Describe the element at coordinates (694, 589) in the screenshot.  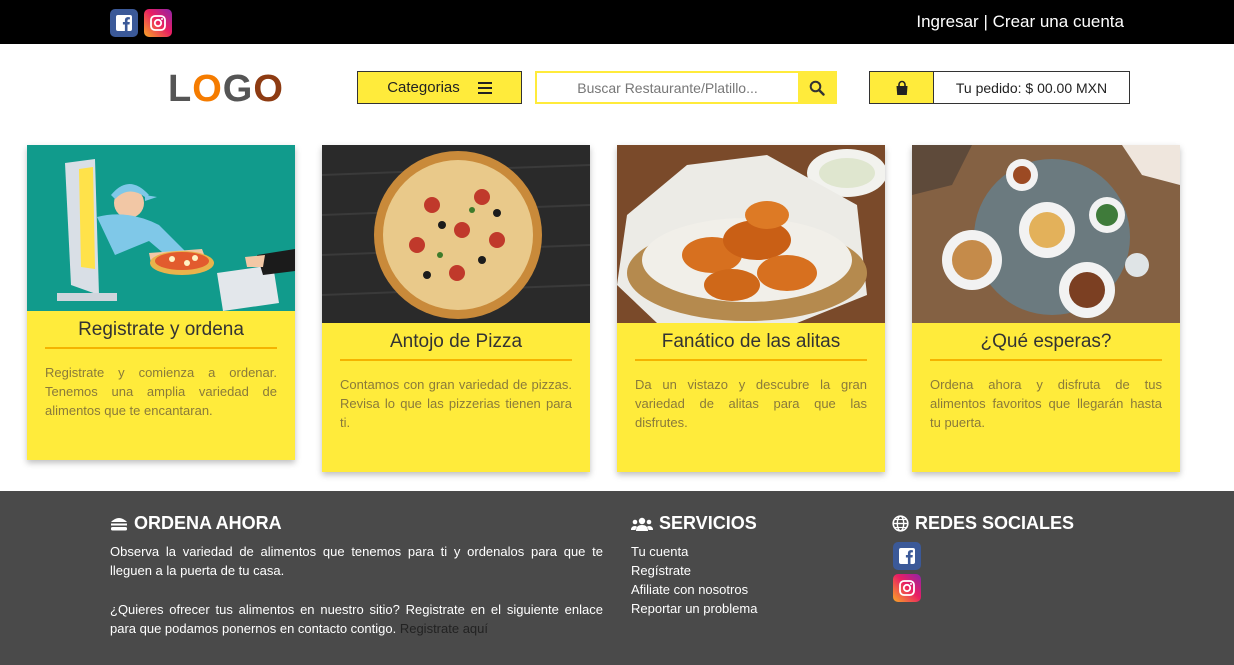
I see `link-affiliate: Afiliate con nosotros` at that location.